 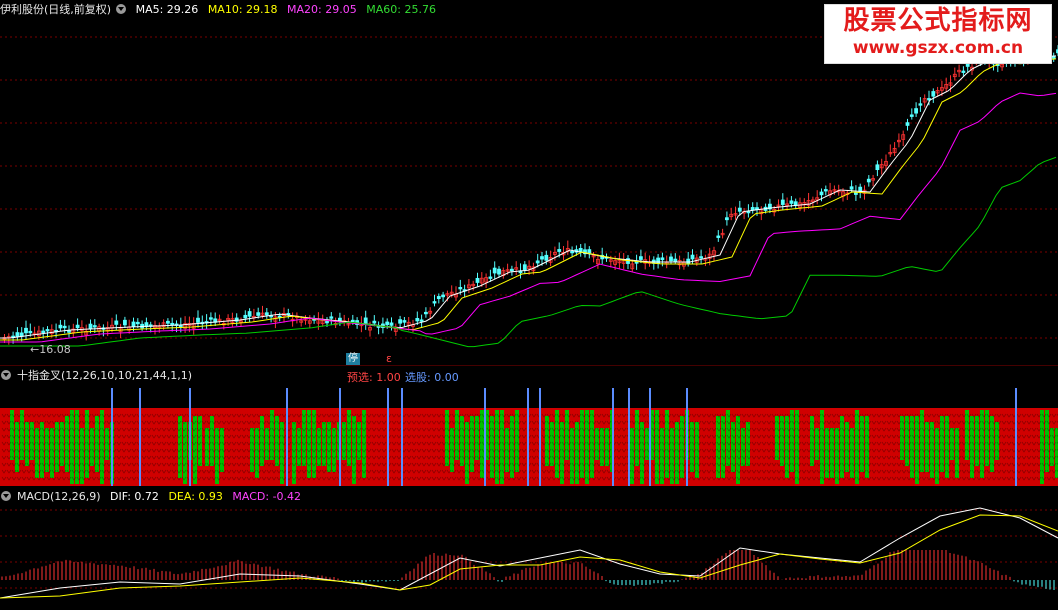 I want to click on stop-badge: 停, so click(x=353, y=359).